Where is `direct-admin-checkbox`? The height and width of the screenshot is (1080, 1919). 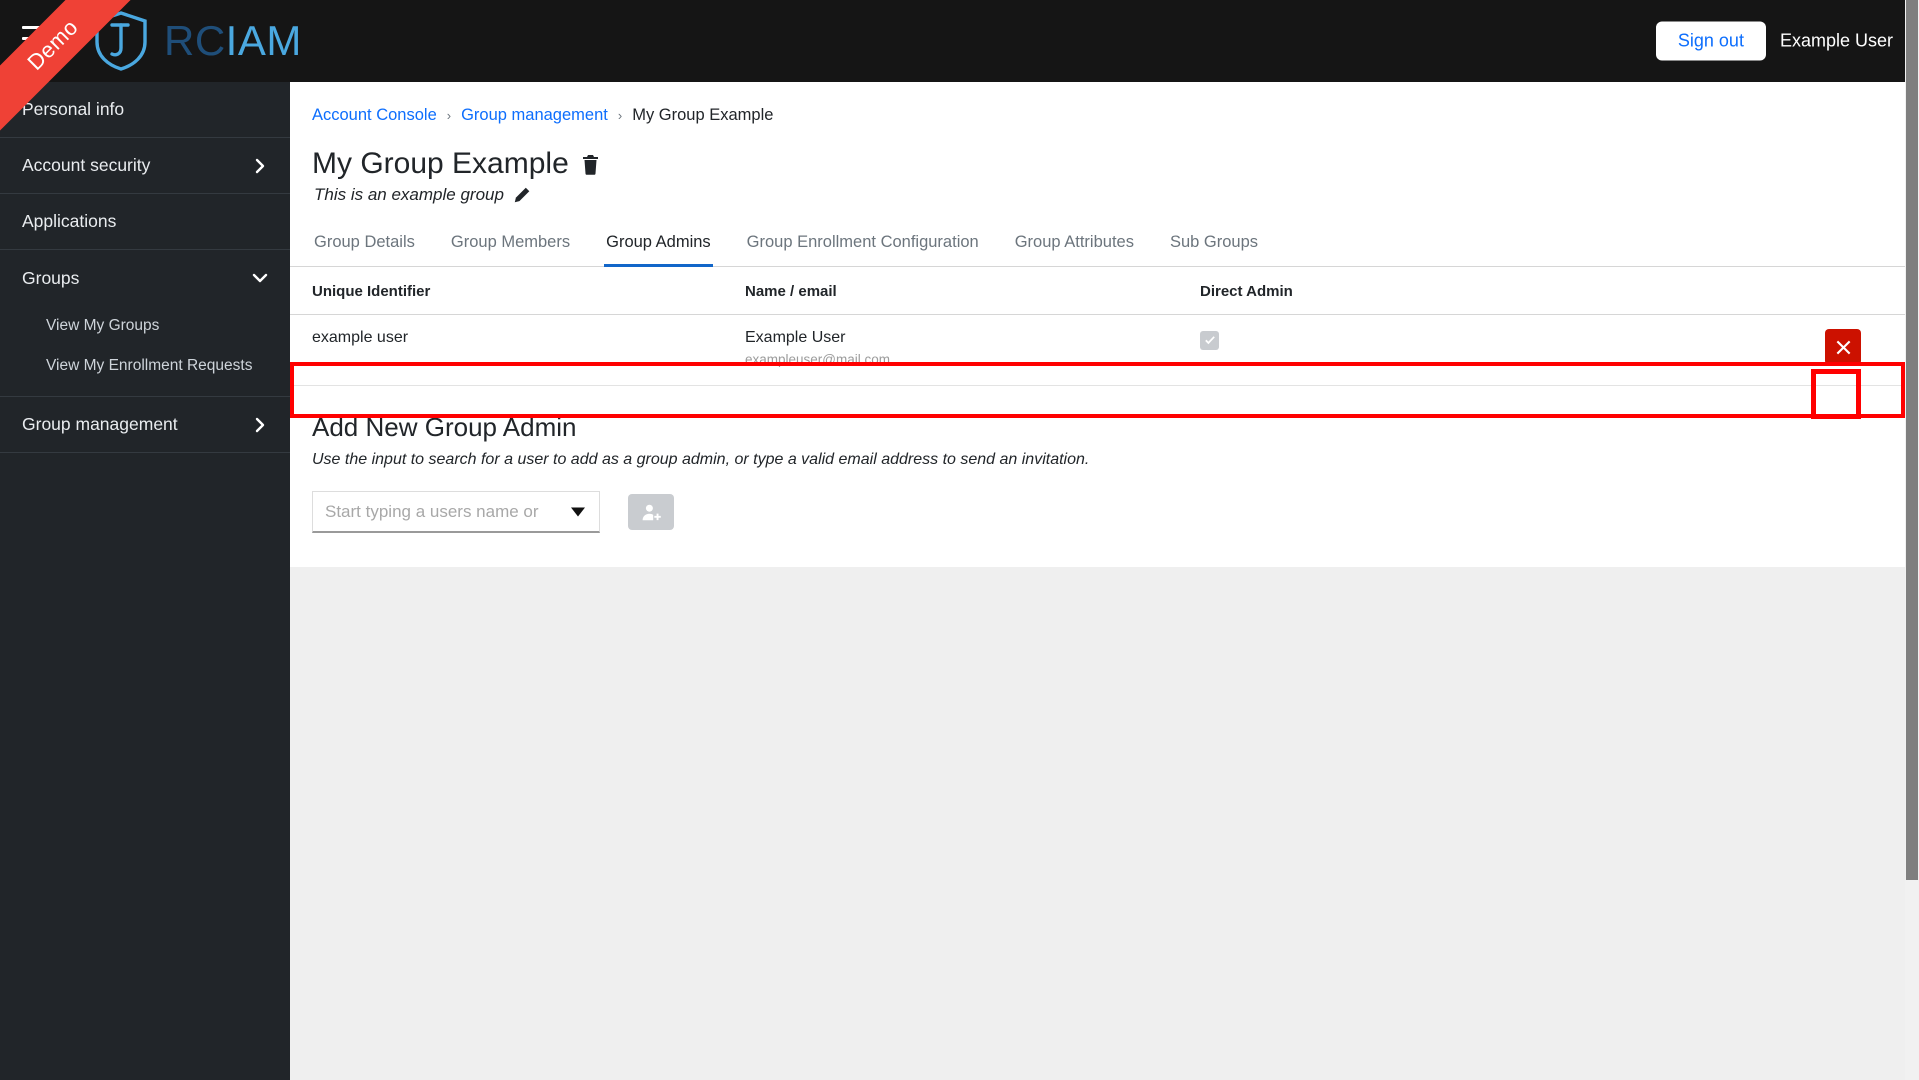
direct-admin-checkbox is located at coordinates (1209, 340).